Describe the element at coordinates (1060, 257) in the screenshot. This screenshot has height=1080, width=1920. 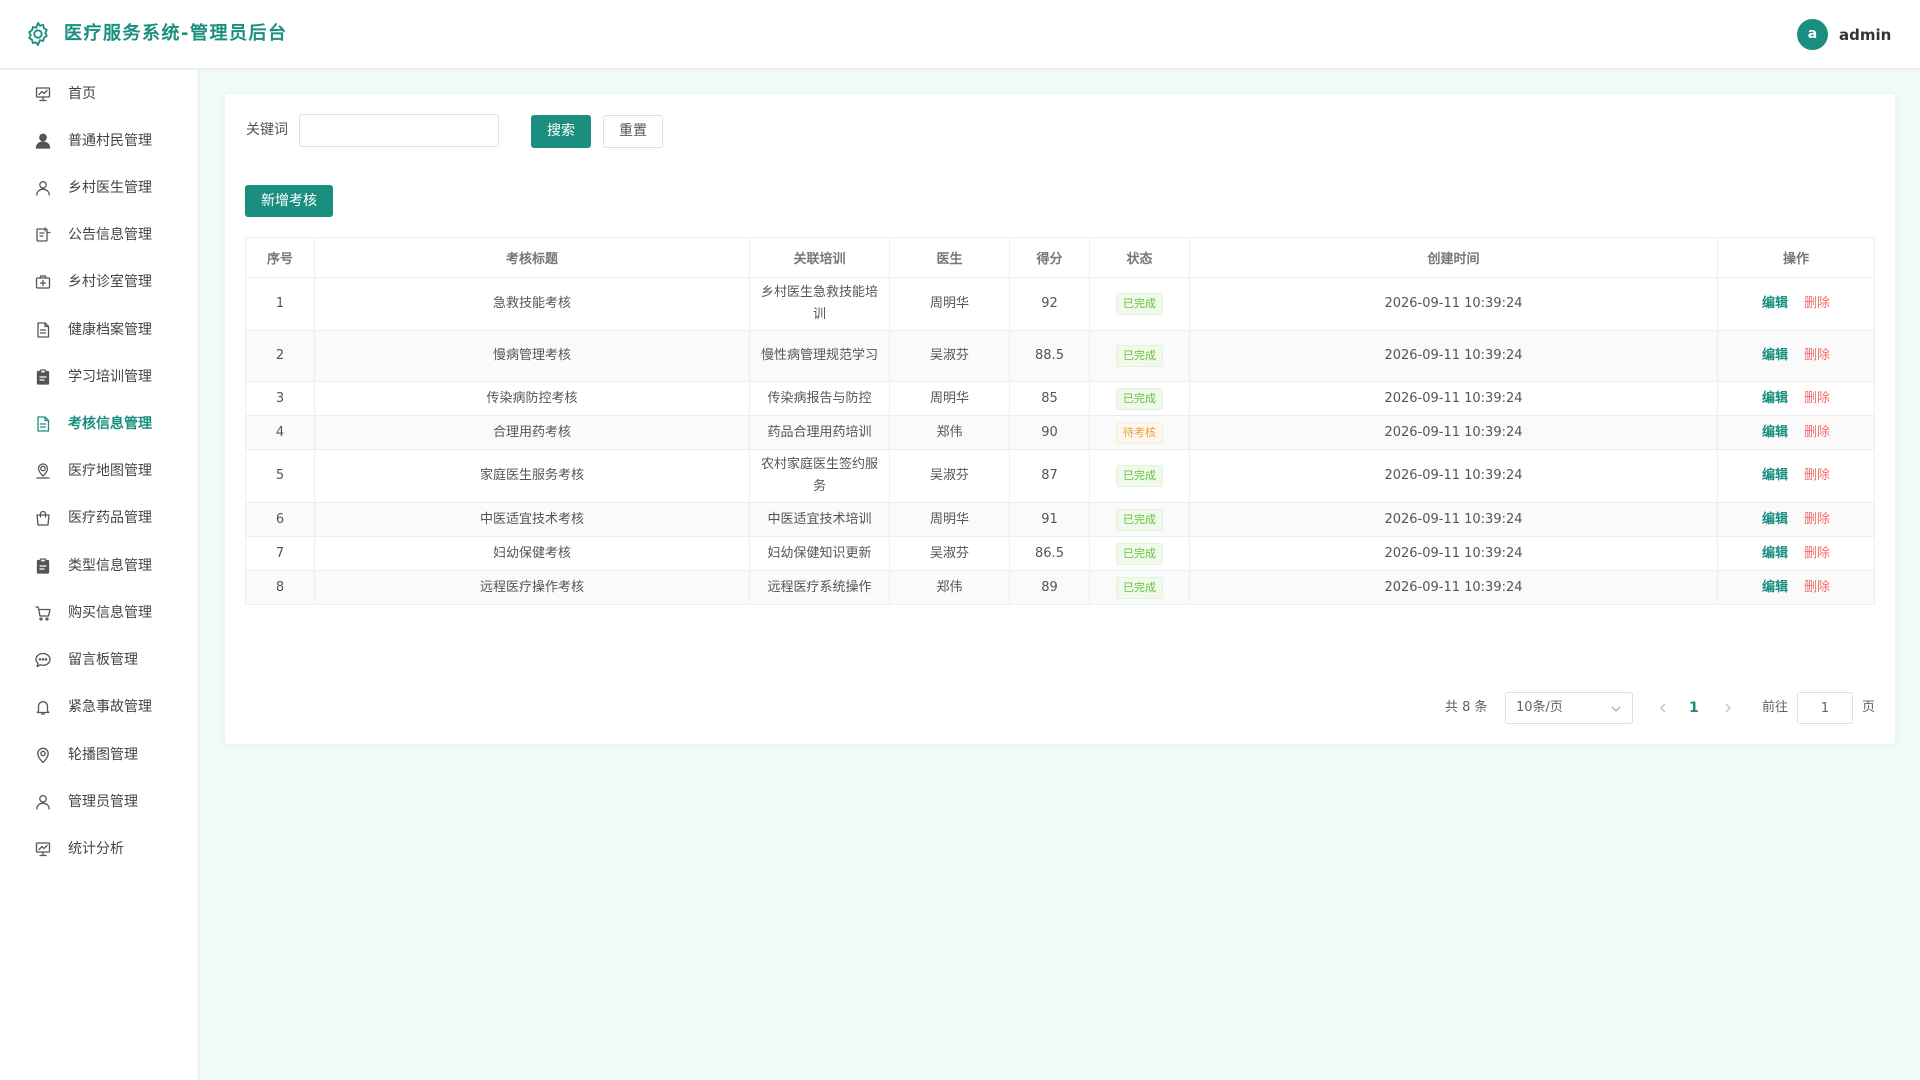
I see `table-header-row: 序号 考核标题 关联培训 医生 得分 状态 创建时间 操作` at that location.